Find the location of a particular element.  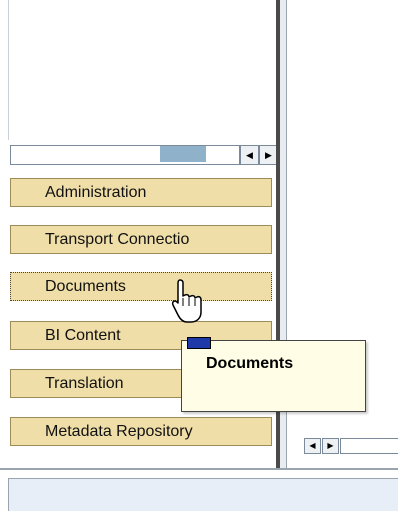

tooltip-marker-icon is located at coordinates (199, 343).